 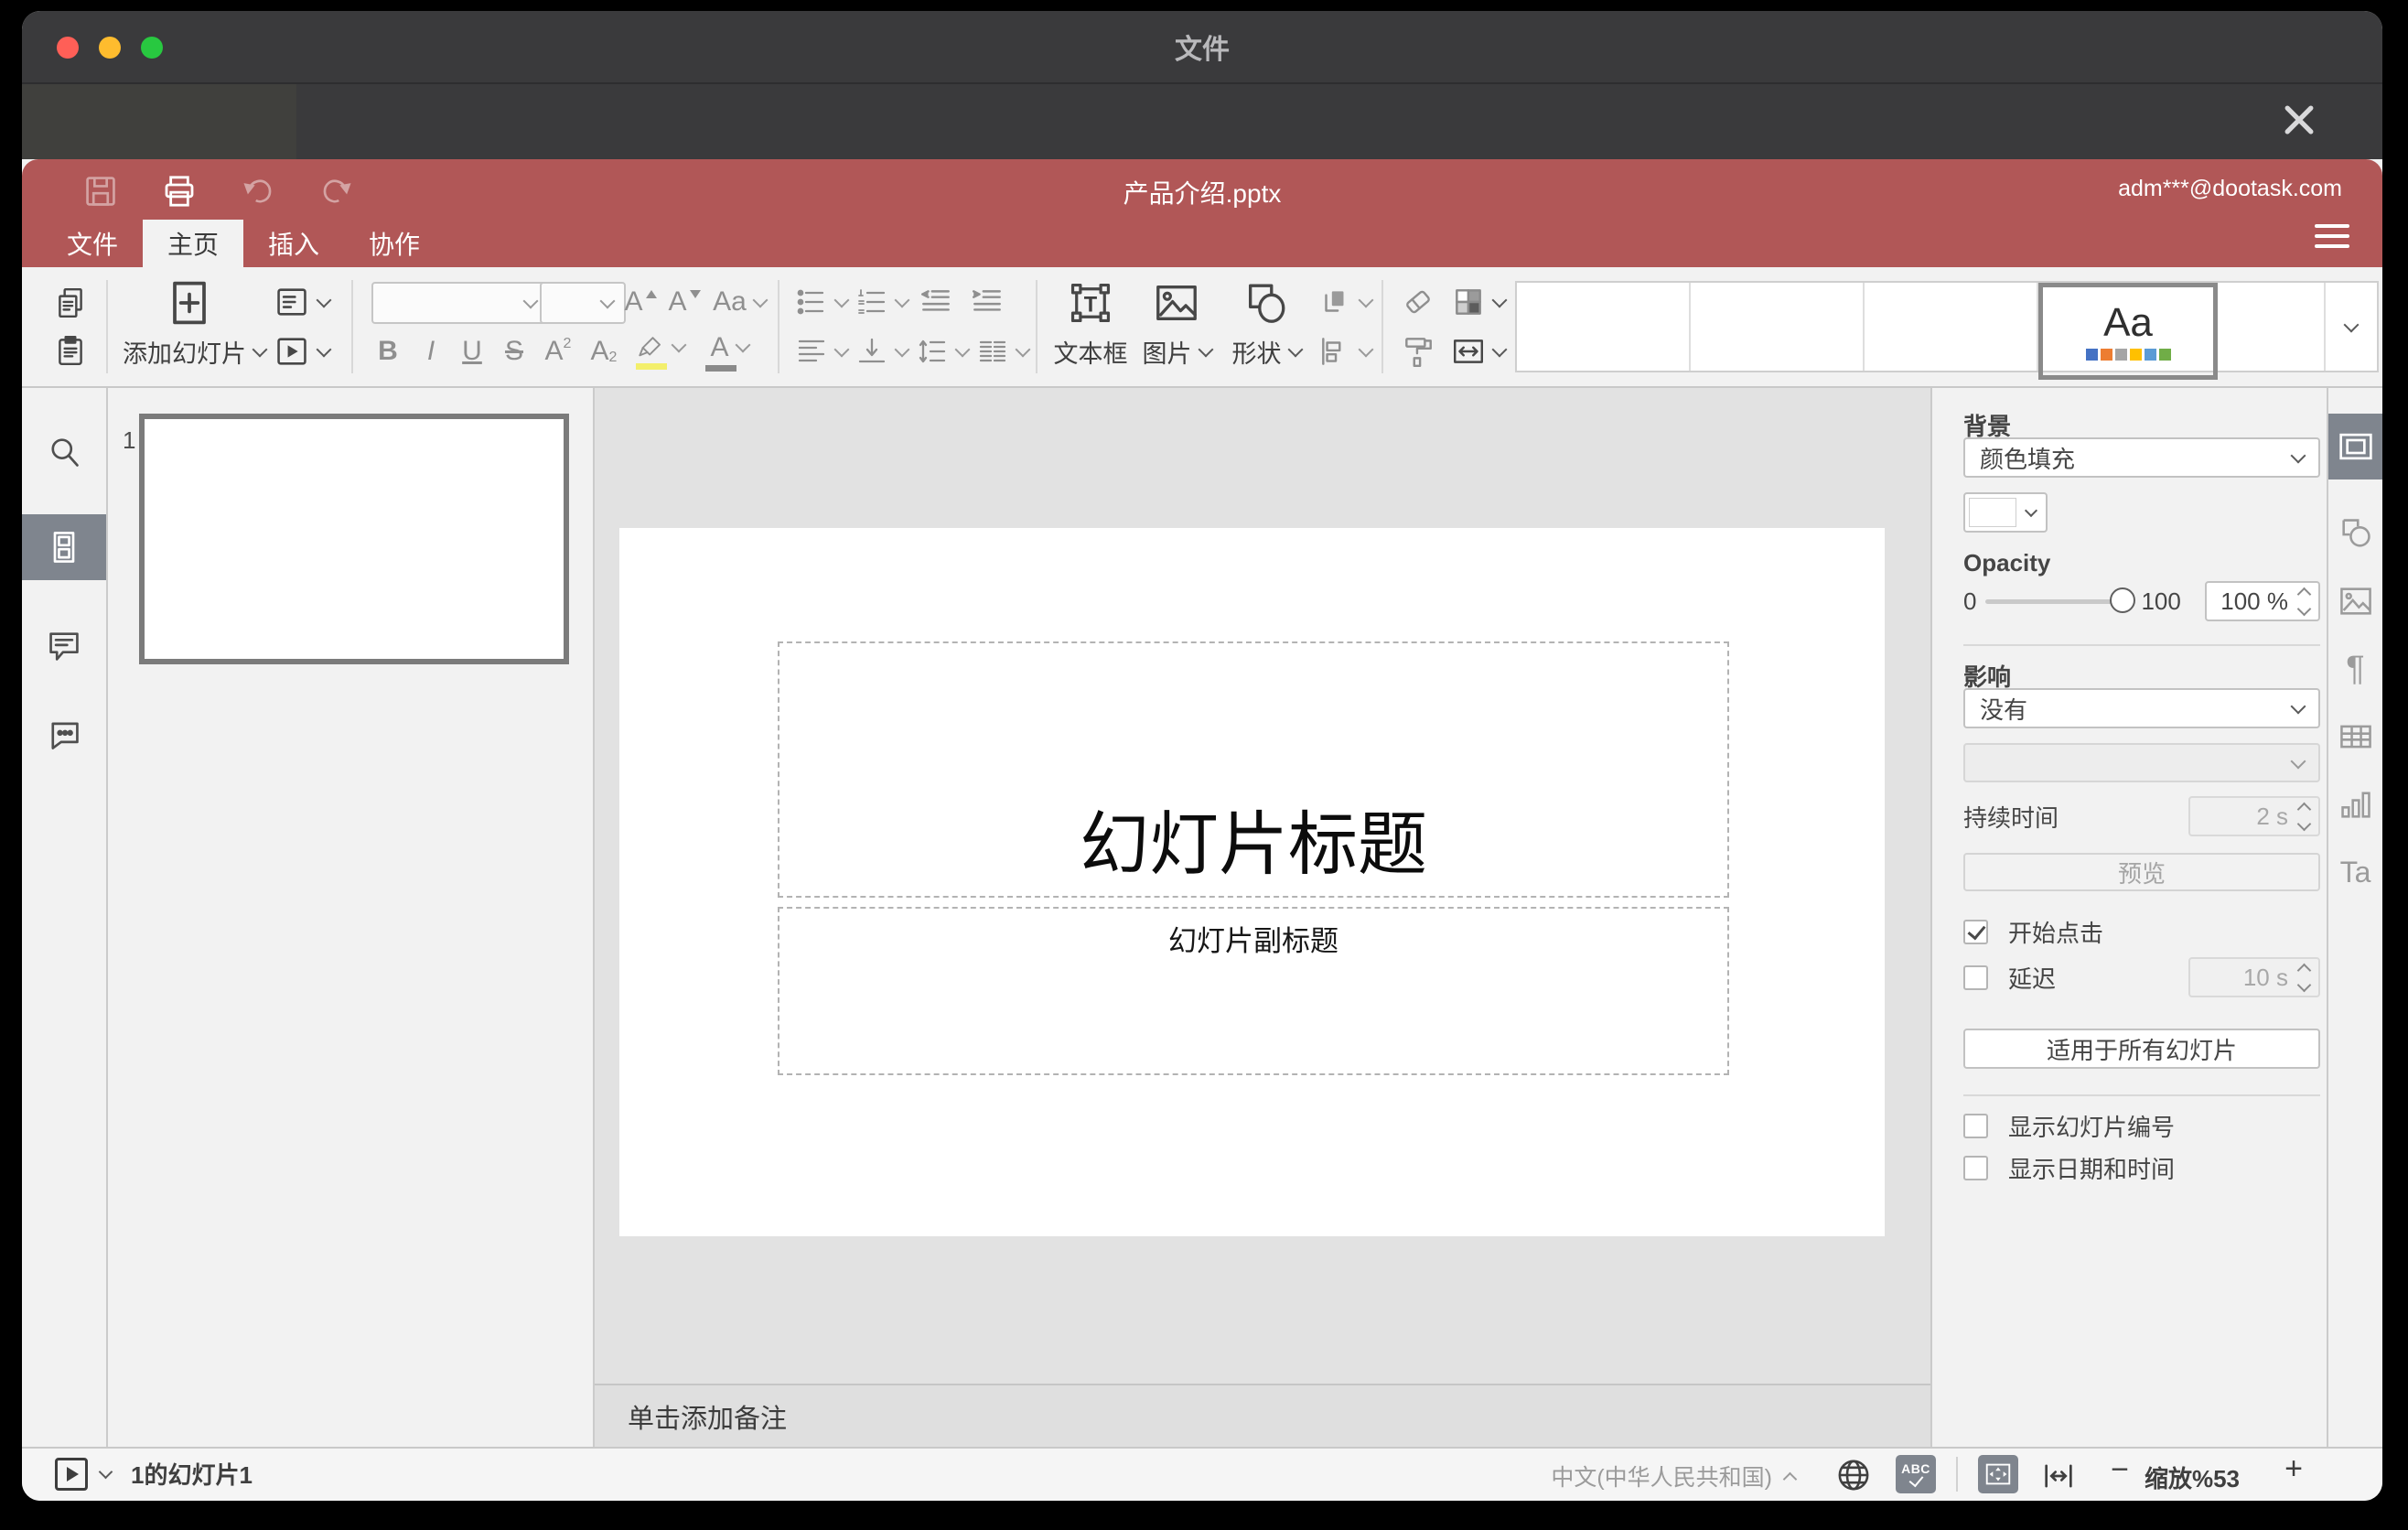 I want to click on shape-icon, so click(x=1266, y=303).